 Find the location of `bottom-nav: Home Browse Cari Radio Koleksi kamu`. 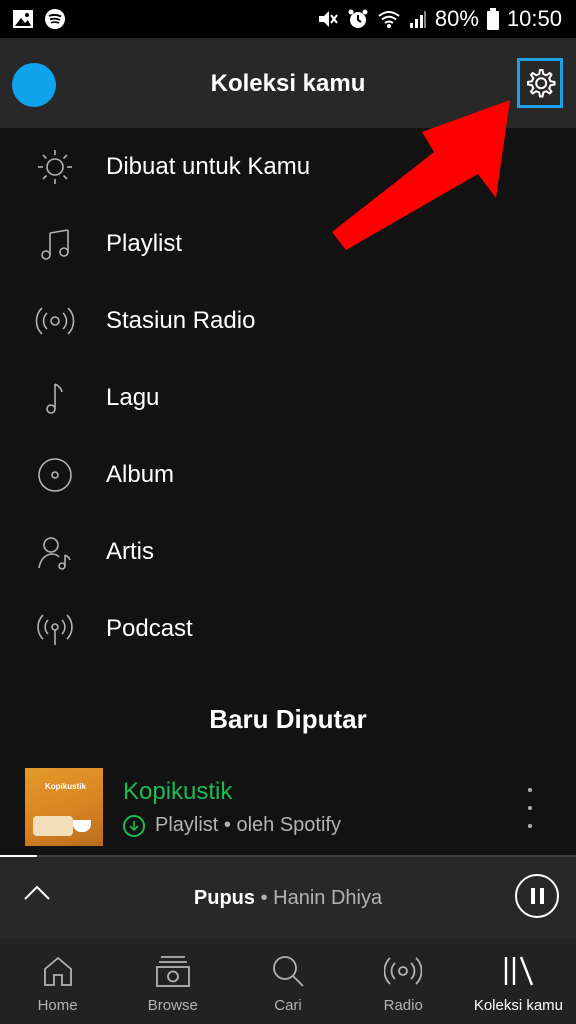

bottom-nav: Home Browse Cari Radio Koleksi kamu is located at coordinates (288, 981).